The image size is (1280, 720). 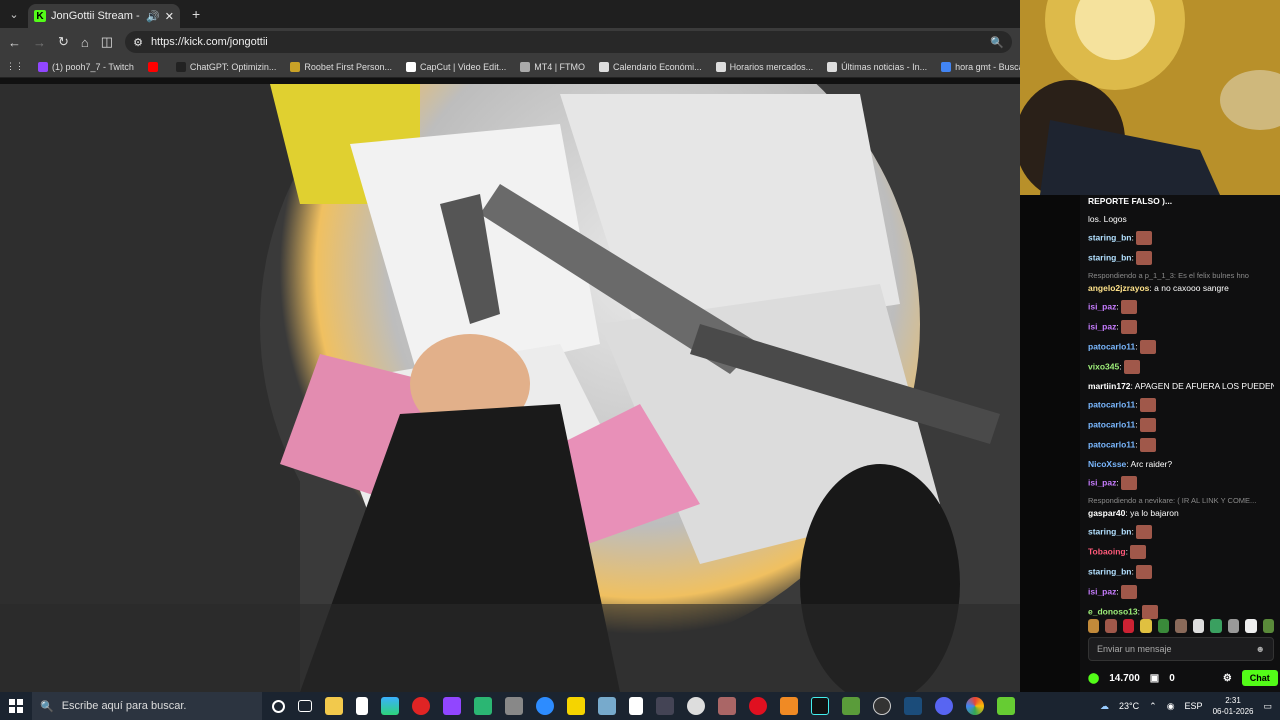 What do you see at coordinates (1260, 649) in the screenshot?
I see `emoji-picker-icon: ☻` at bounding box center [1260, 649].